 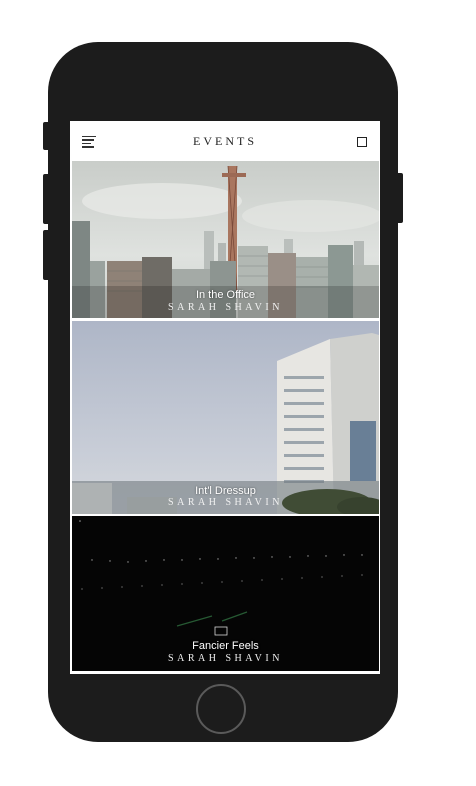 What do you see at coordinates (225, 491) in the screenshot?
I see `event-title: Int'l Dressup` at bounding box center [225, 491].